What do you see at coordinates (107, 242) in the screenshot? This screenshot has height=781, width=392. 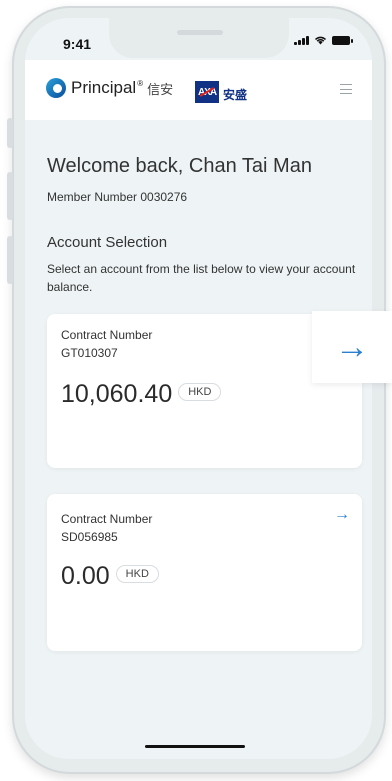 I see `account-selection-title: Account Selection` at bounding box center [107, 242].